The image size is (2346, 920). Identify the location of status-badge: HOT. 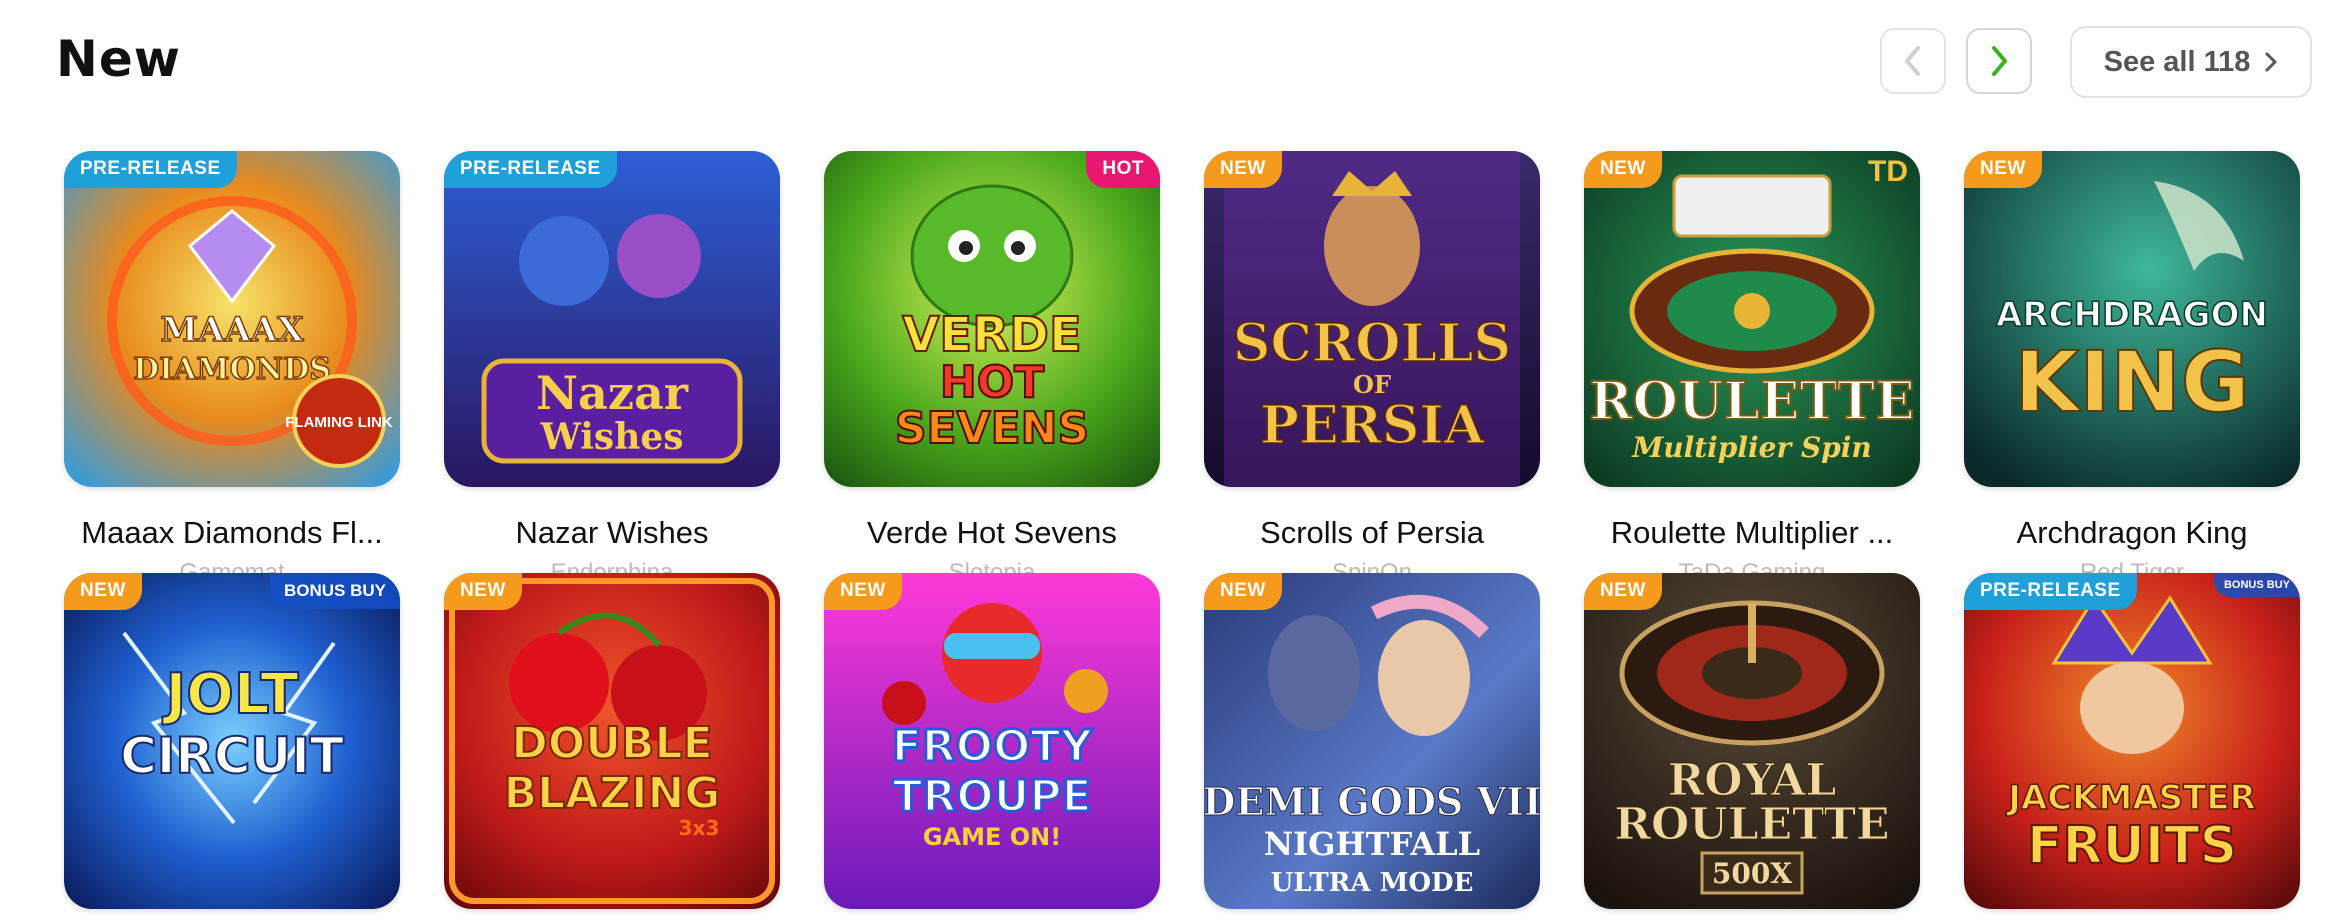
(1123, 169).